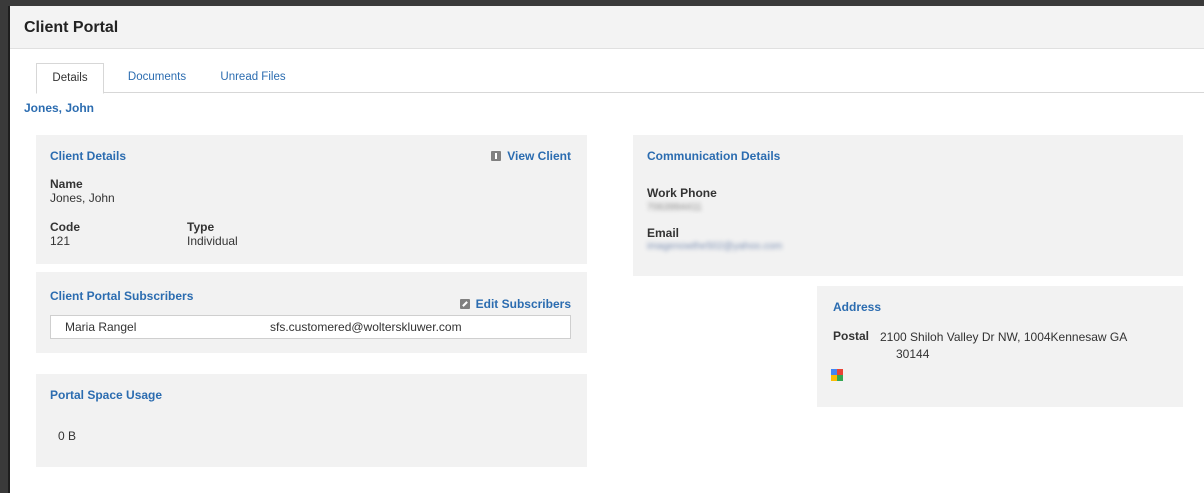  I want to click on subscribers-title: Client Portal Subscribers, so click(122, 296).